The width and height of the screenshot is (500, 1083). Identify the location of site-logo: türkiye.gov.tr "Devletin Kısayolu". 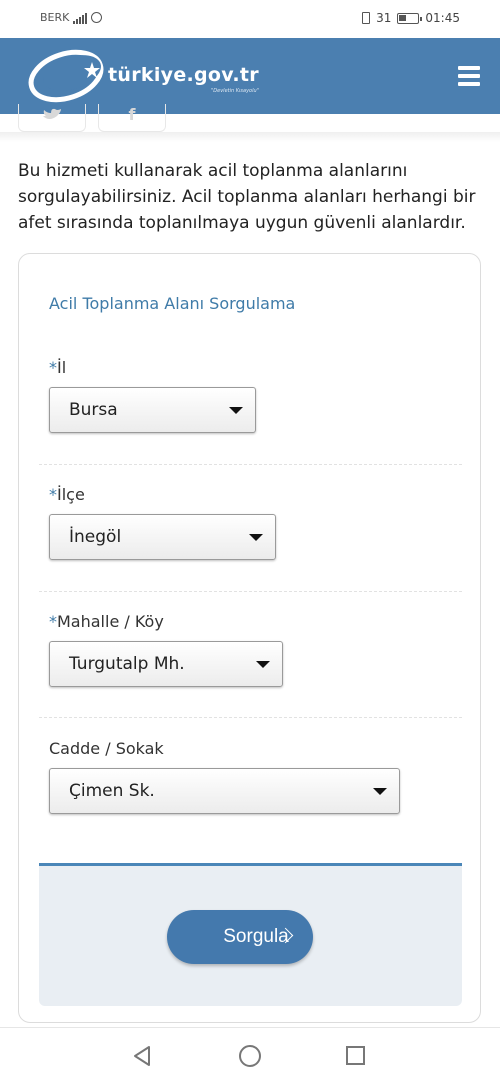
(156, 76).